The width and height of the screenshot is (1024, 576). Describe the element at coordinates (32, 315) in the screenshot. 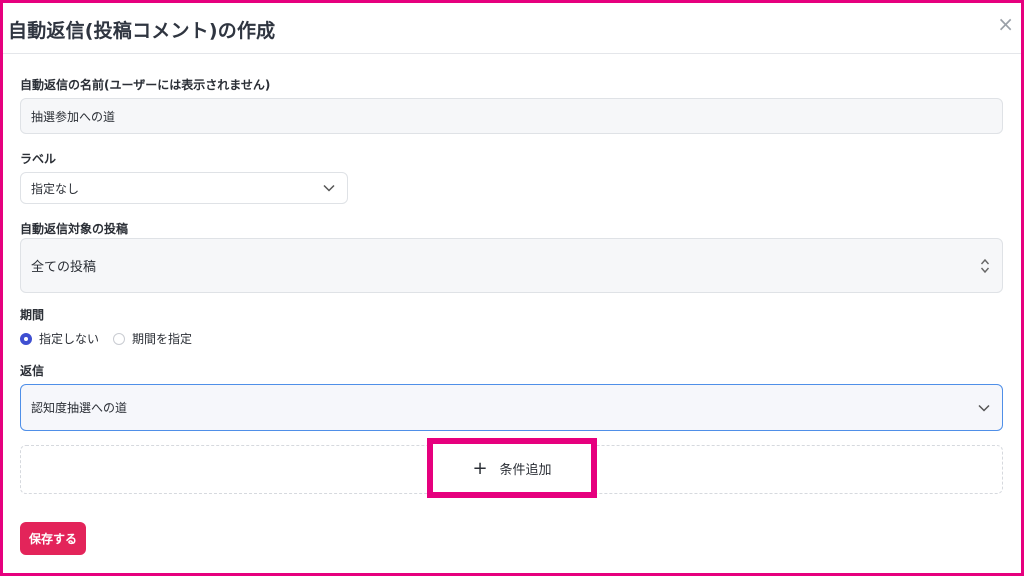

I see `period-label: 期間` at that location.